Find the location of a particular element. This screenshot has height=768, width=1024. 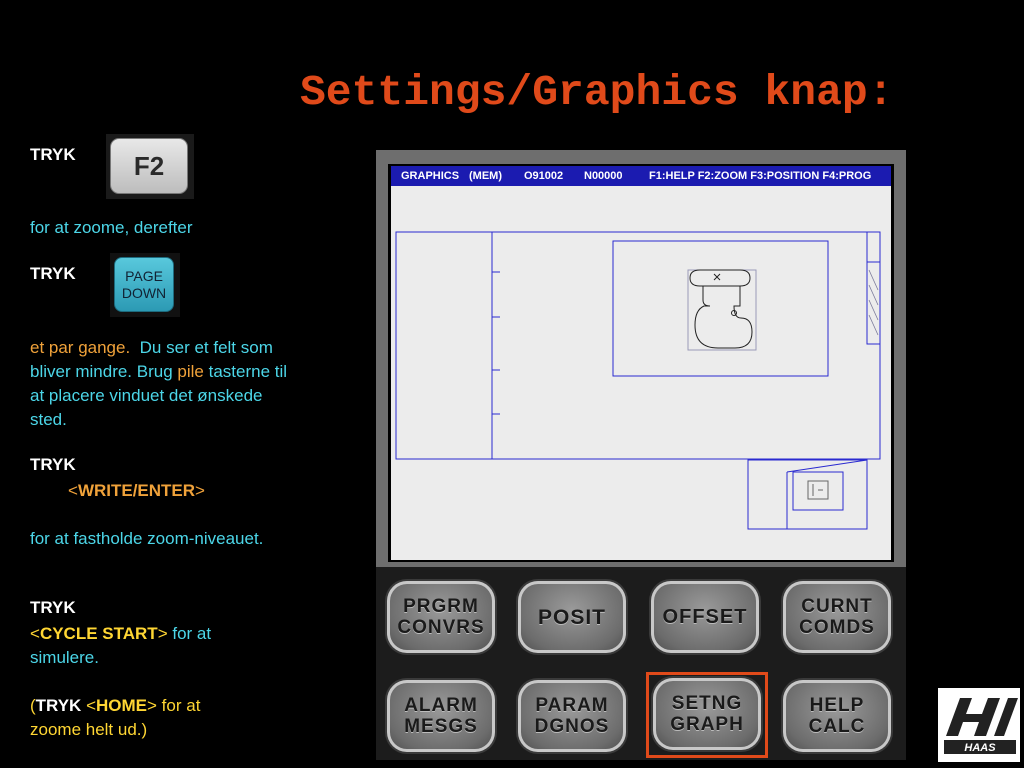

curnt-comds-button: CURNT COMDS is located at coordinates (837, 617).